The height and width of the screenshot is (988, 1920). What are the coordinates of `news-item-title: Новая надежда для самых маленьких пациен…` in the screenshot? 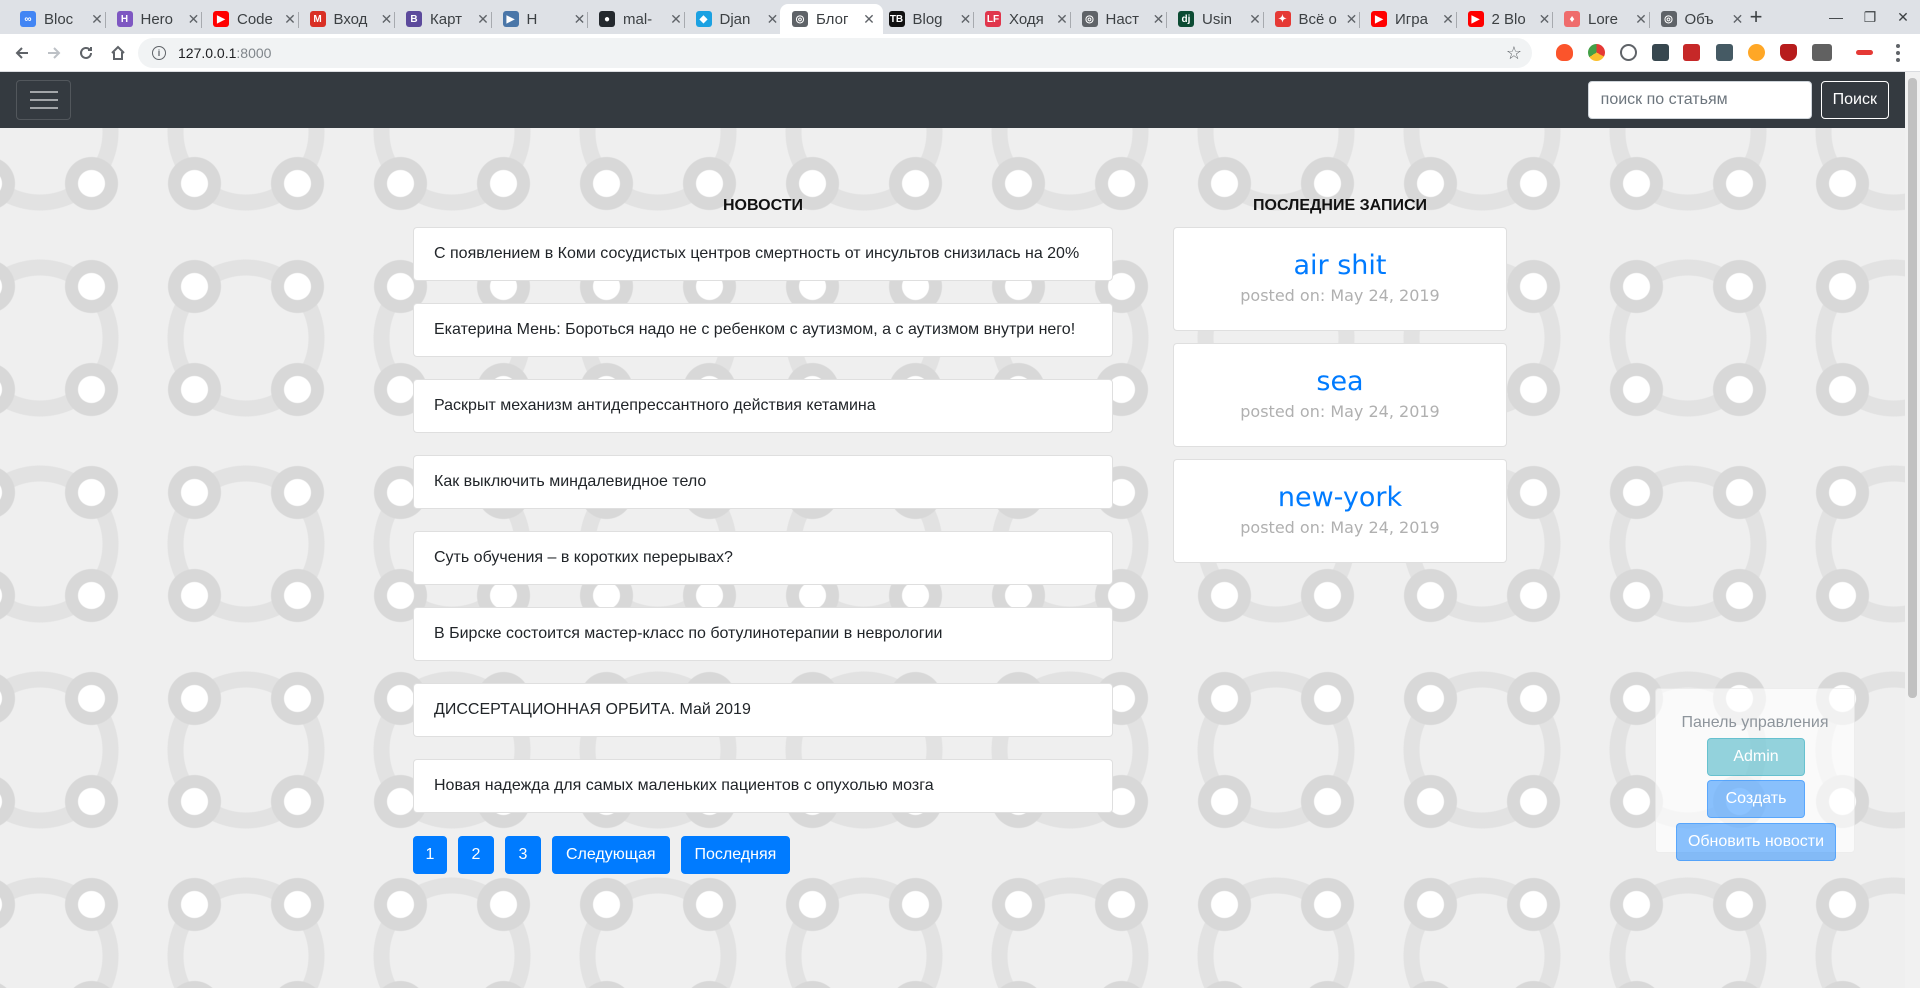 It's located at (684, 786).